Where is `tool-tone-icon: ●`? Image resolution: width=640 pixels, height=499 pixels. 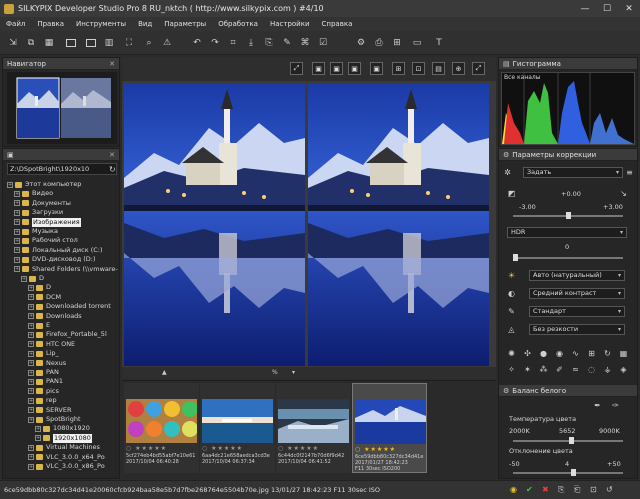 tool-tone-icon: ● is located at coordinates (543, 353).